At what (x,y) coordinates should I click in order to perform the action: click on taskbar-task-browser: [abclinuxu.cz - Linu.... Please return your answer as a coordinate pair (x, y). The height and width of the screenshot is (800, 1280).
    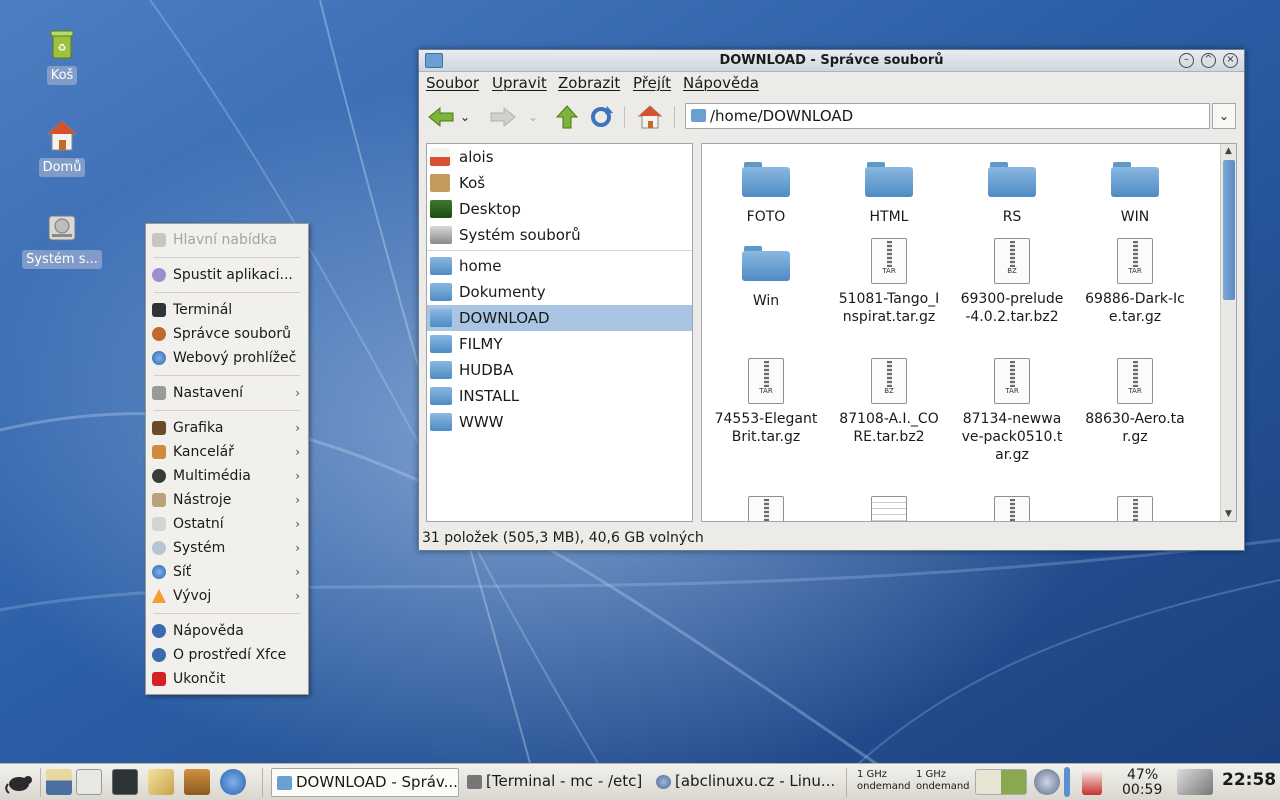
    Looking at the image, I should click on (746, 782).